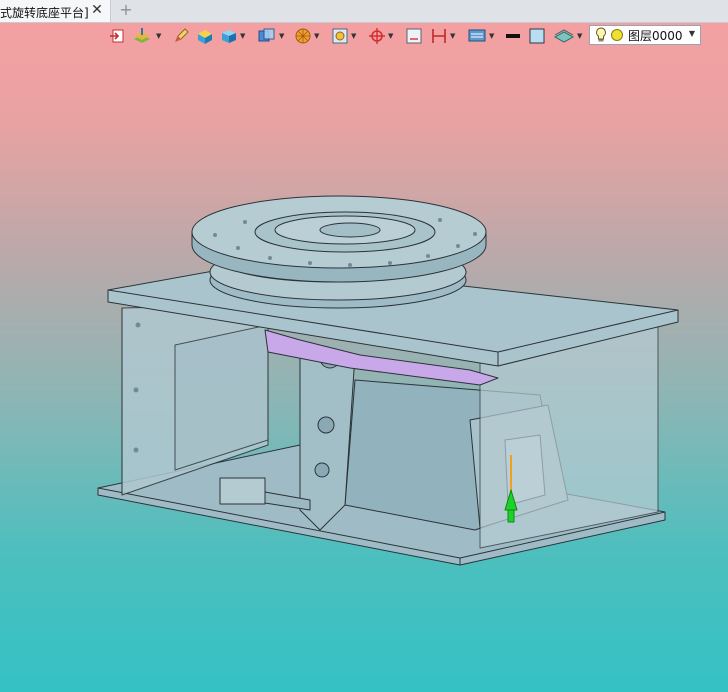  I want to click on motor, so click(242, 491).